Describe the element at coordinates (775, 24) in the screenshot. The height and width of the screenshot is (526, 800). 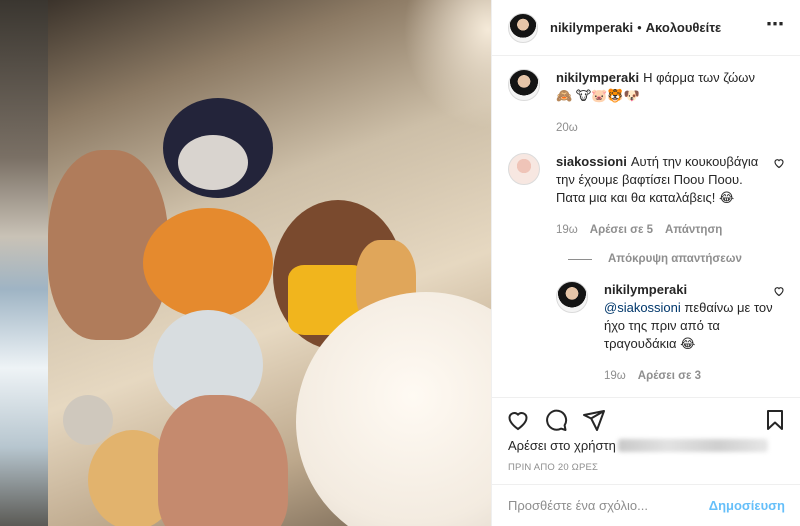
I see `more-options-icon: ⋯` at that location.